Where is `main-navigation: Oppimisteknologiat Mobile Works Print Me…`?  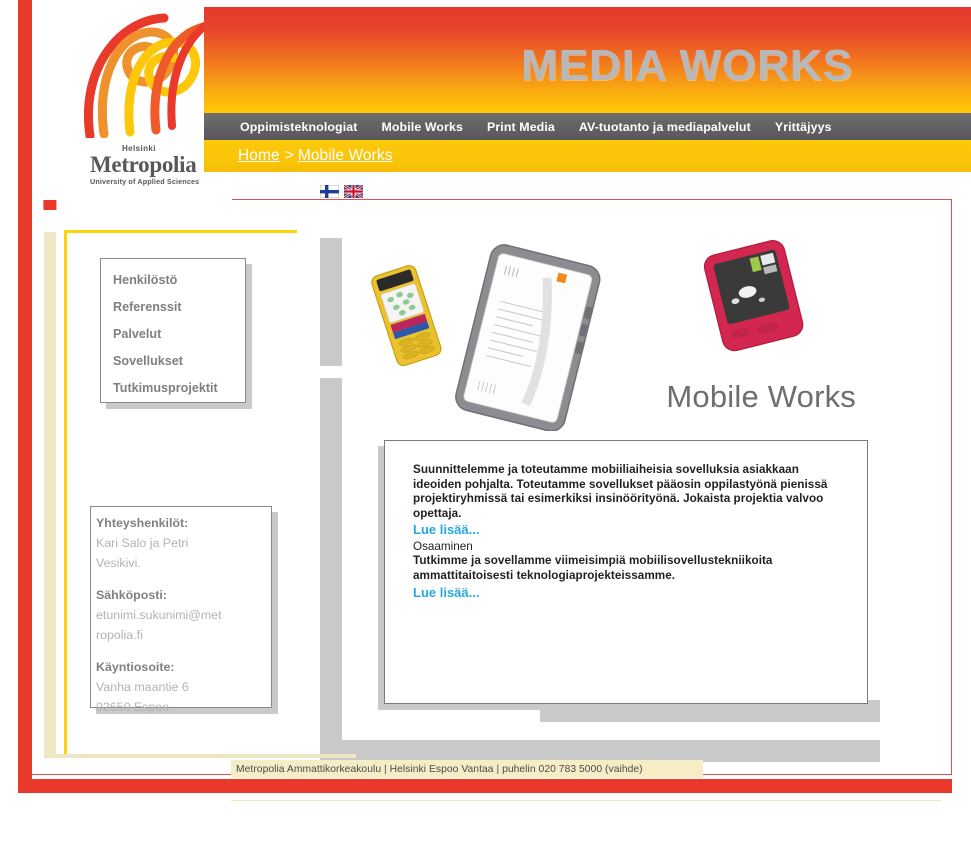 main-navigation: Oppimisteknologiat Mobile Works Print Me… is located at coordinates (587, 126).